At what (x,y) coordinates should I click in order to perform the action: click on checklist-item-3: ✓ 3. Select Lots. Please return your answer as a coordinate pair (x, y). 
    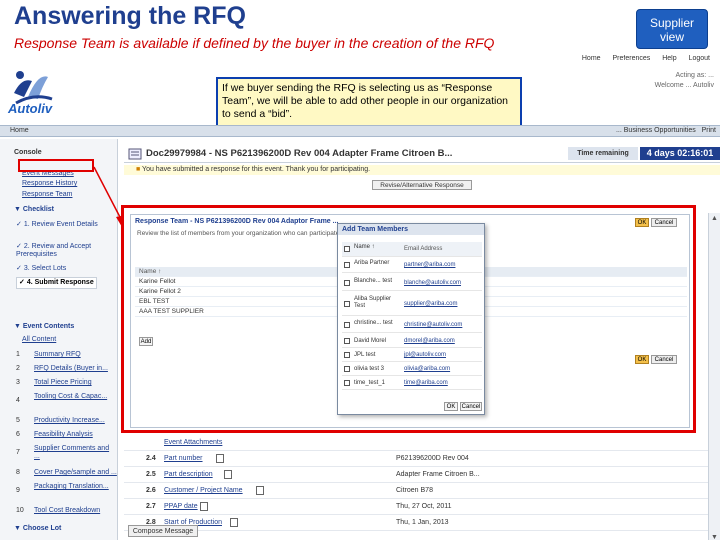
    Looking at the image, I should click on (41, 269).